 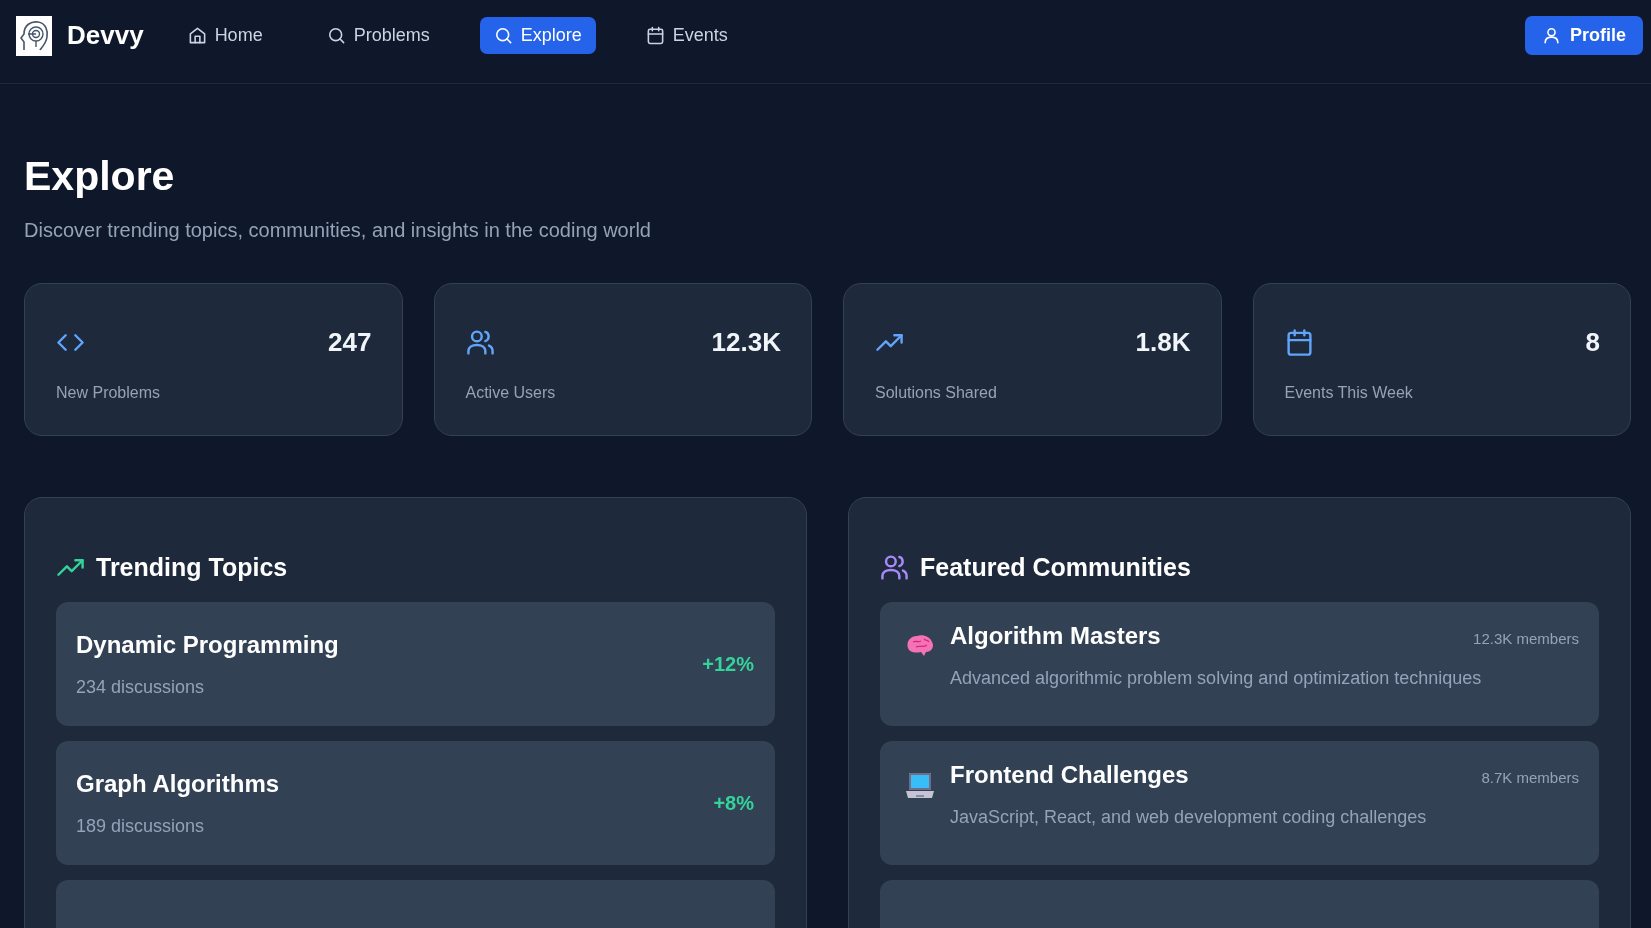 What do you see at coordinates (1239, 803) in the screenshot?
I see `community-card: Frontend Challenges 8.7K members JavaScript, React, and web development coding challenges` at bounding box center [1239, 803].